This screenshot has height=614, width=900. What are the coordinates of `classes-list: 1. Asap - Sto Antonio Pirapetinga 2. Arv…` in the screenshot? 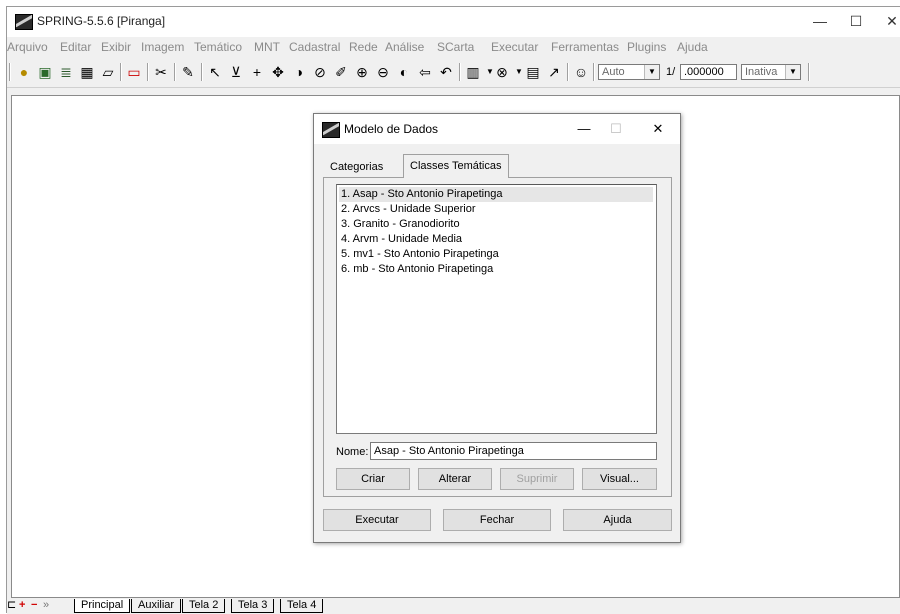 It's located at (496, 309).